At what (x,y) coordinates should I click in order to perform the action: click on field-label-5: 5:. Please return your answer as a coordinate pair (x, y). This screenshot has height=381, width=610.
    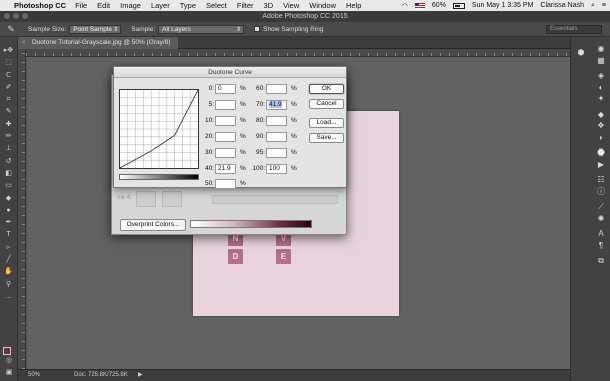
    Looking at the image, I should click on (211, 104).